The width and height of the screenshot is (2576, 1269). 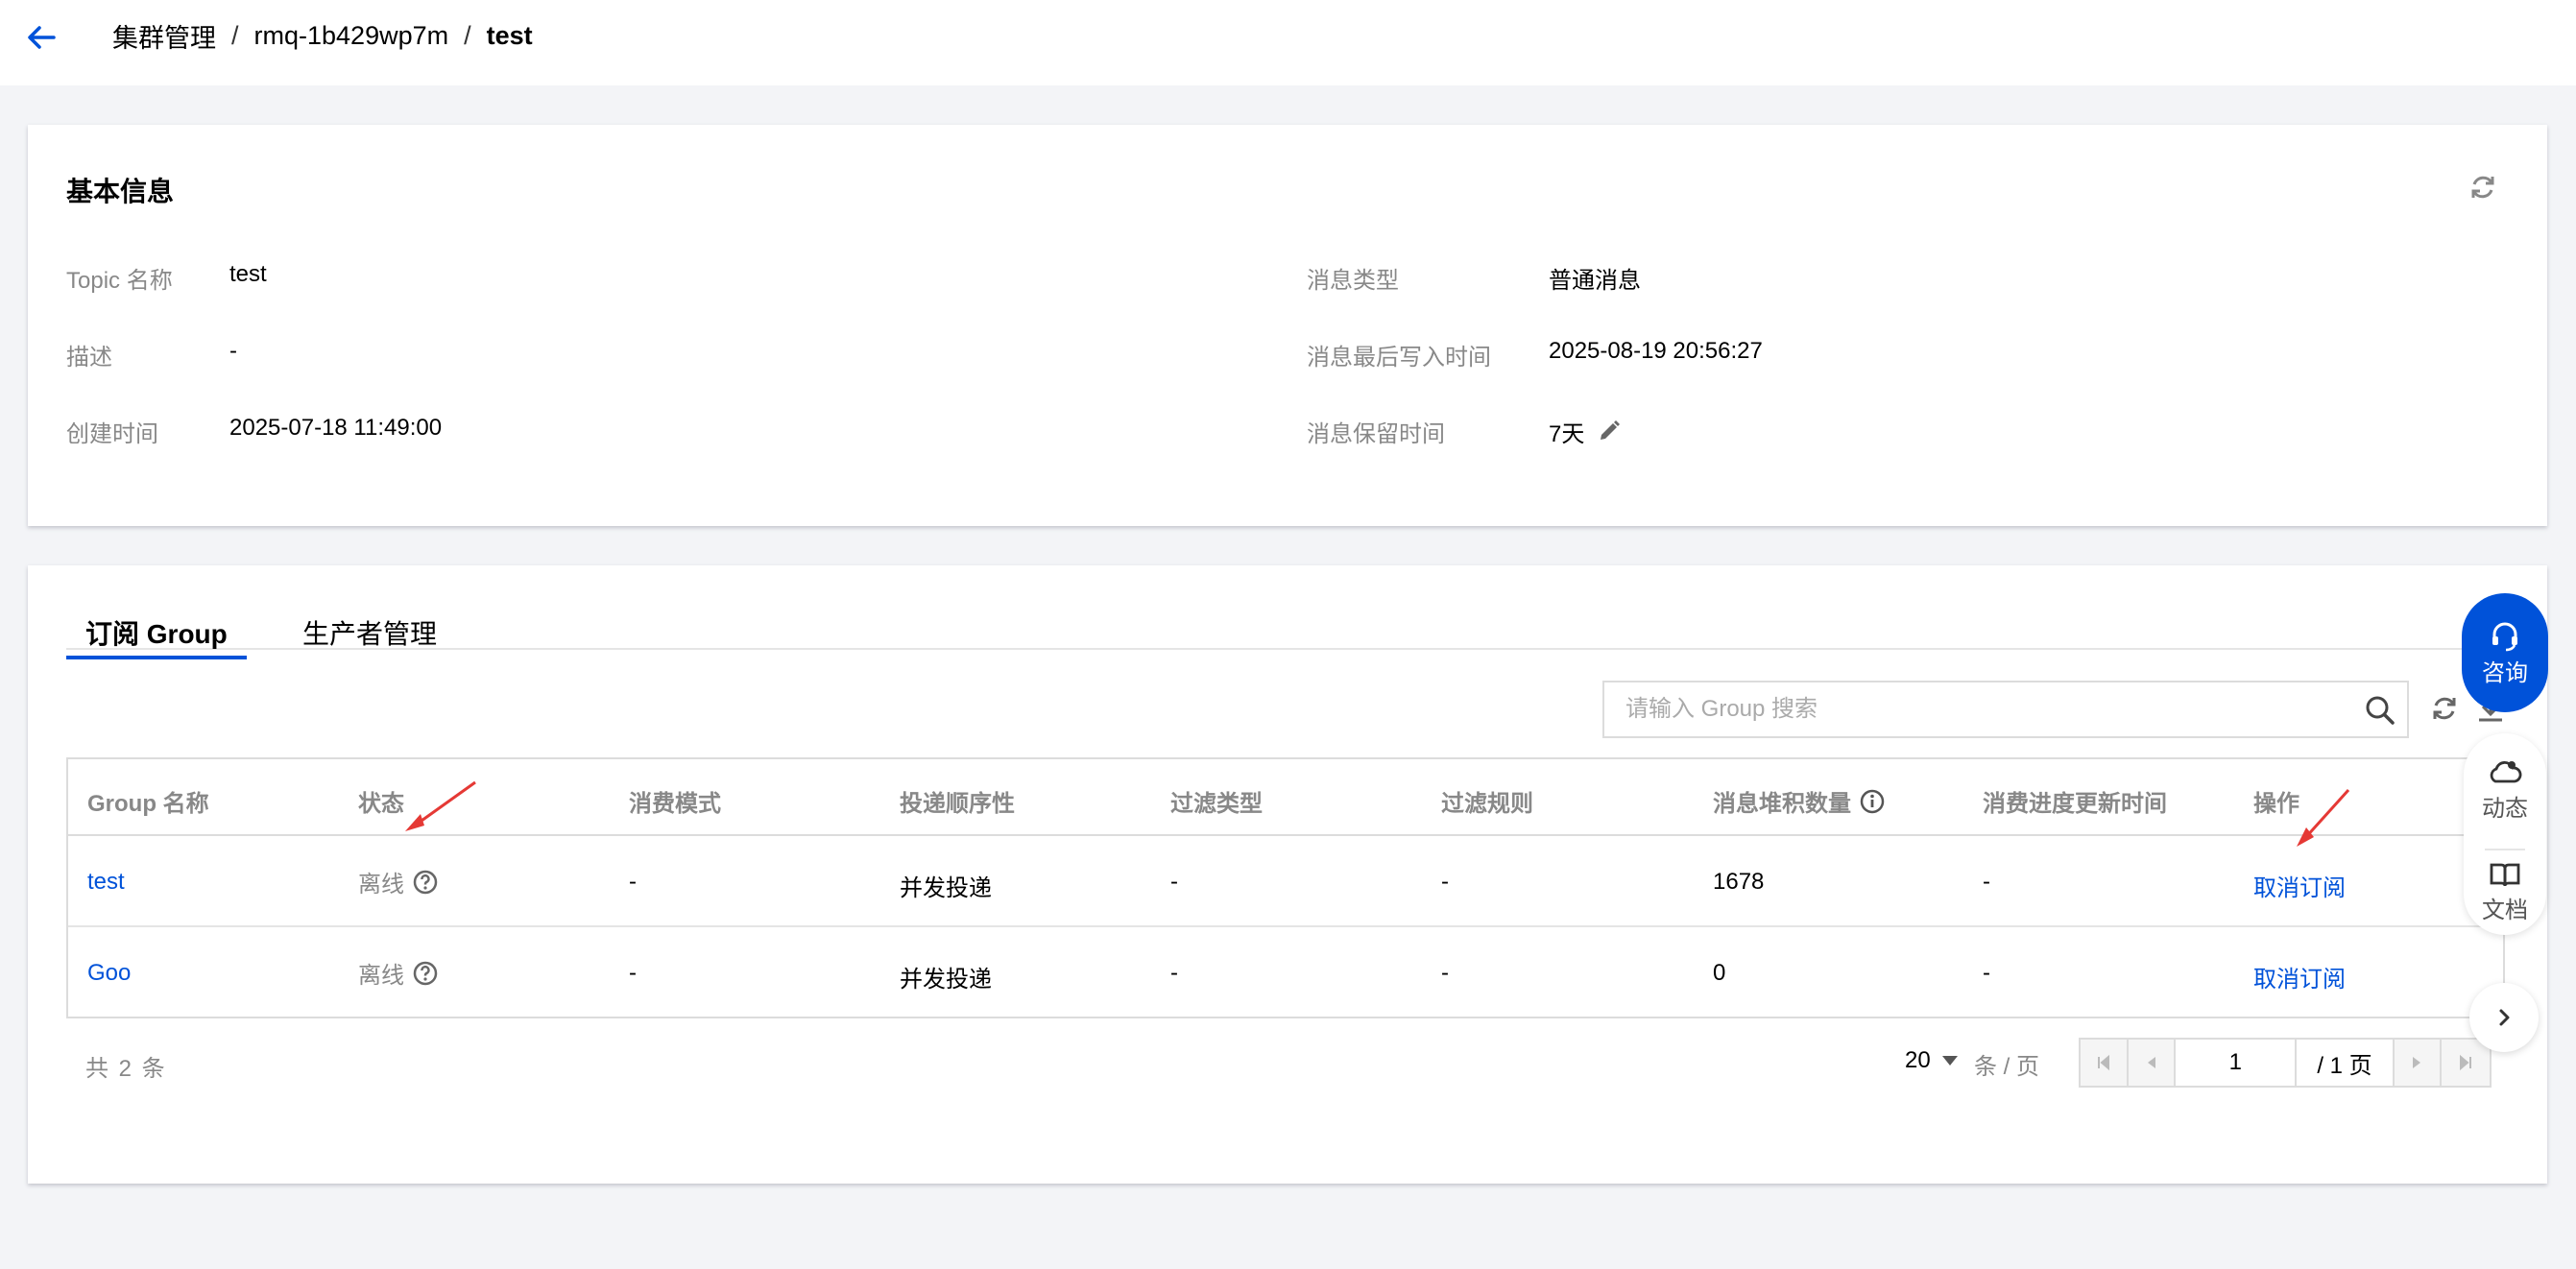 I want to click on group-name-link: Goo, so click(x=109, y=973).